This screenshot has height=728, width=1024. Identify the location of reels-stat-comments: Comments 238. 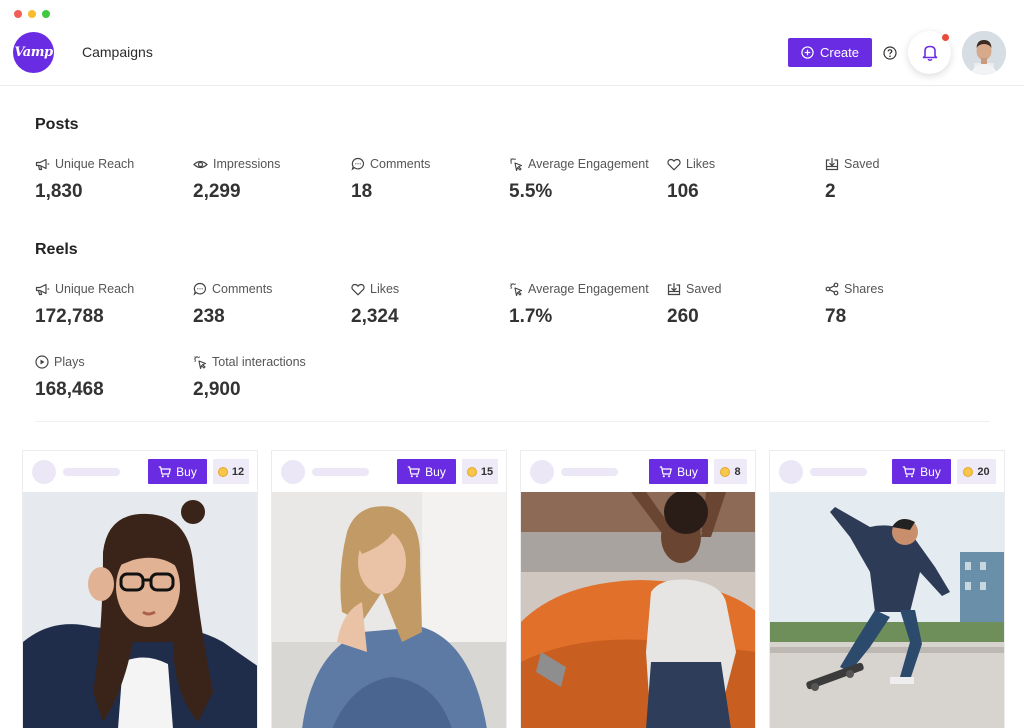
(273, 304).